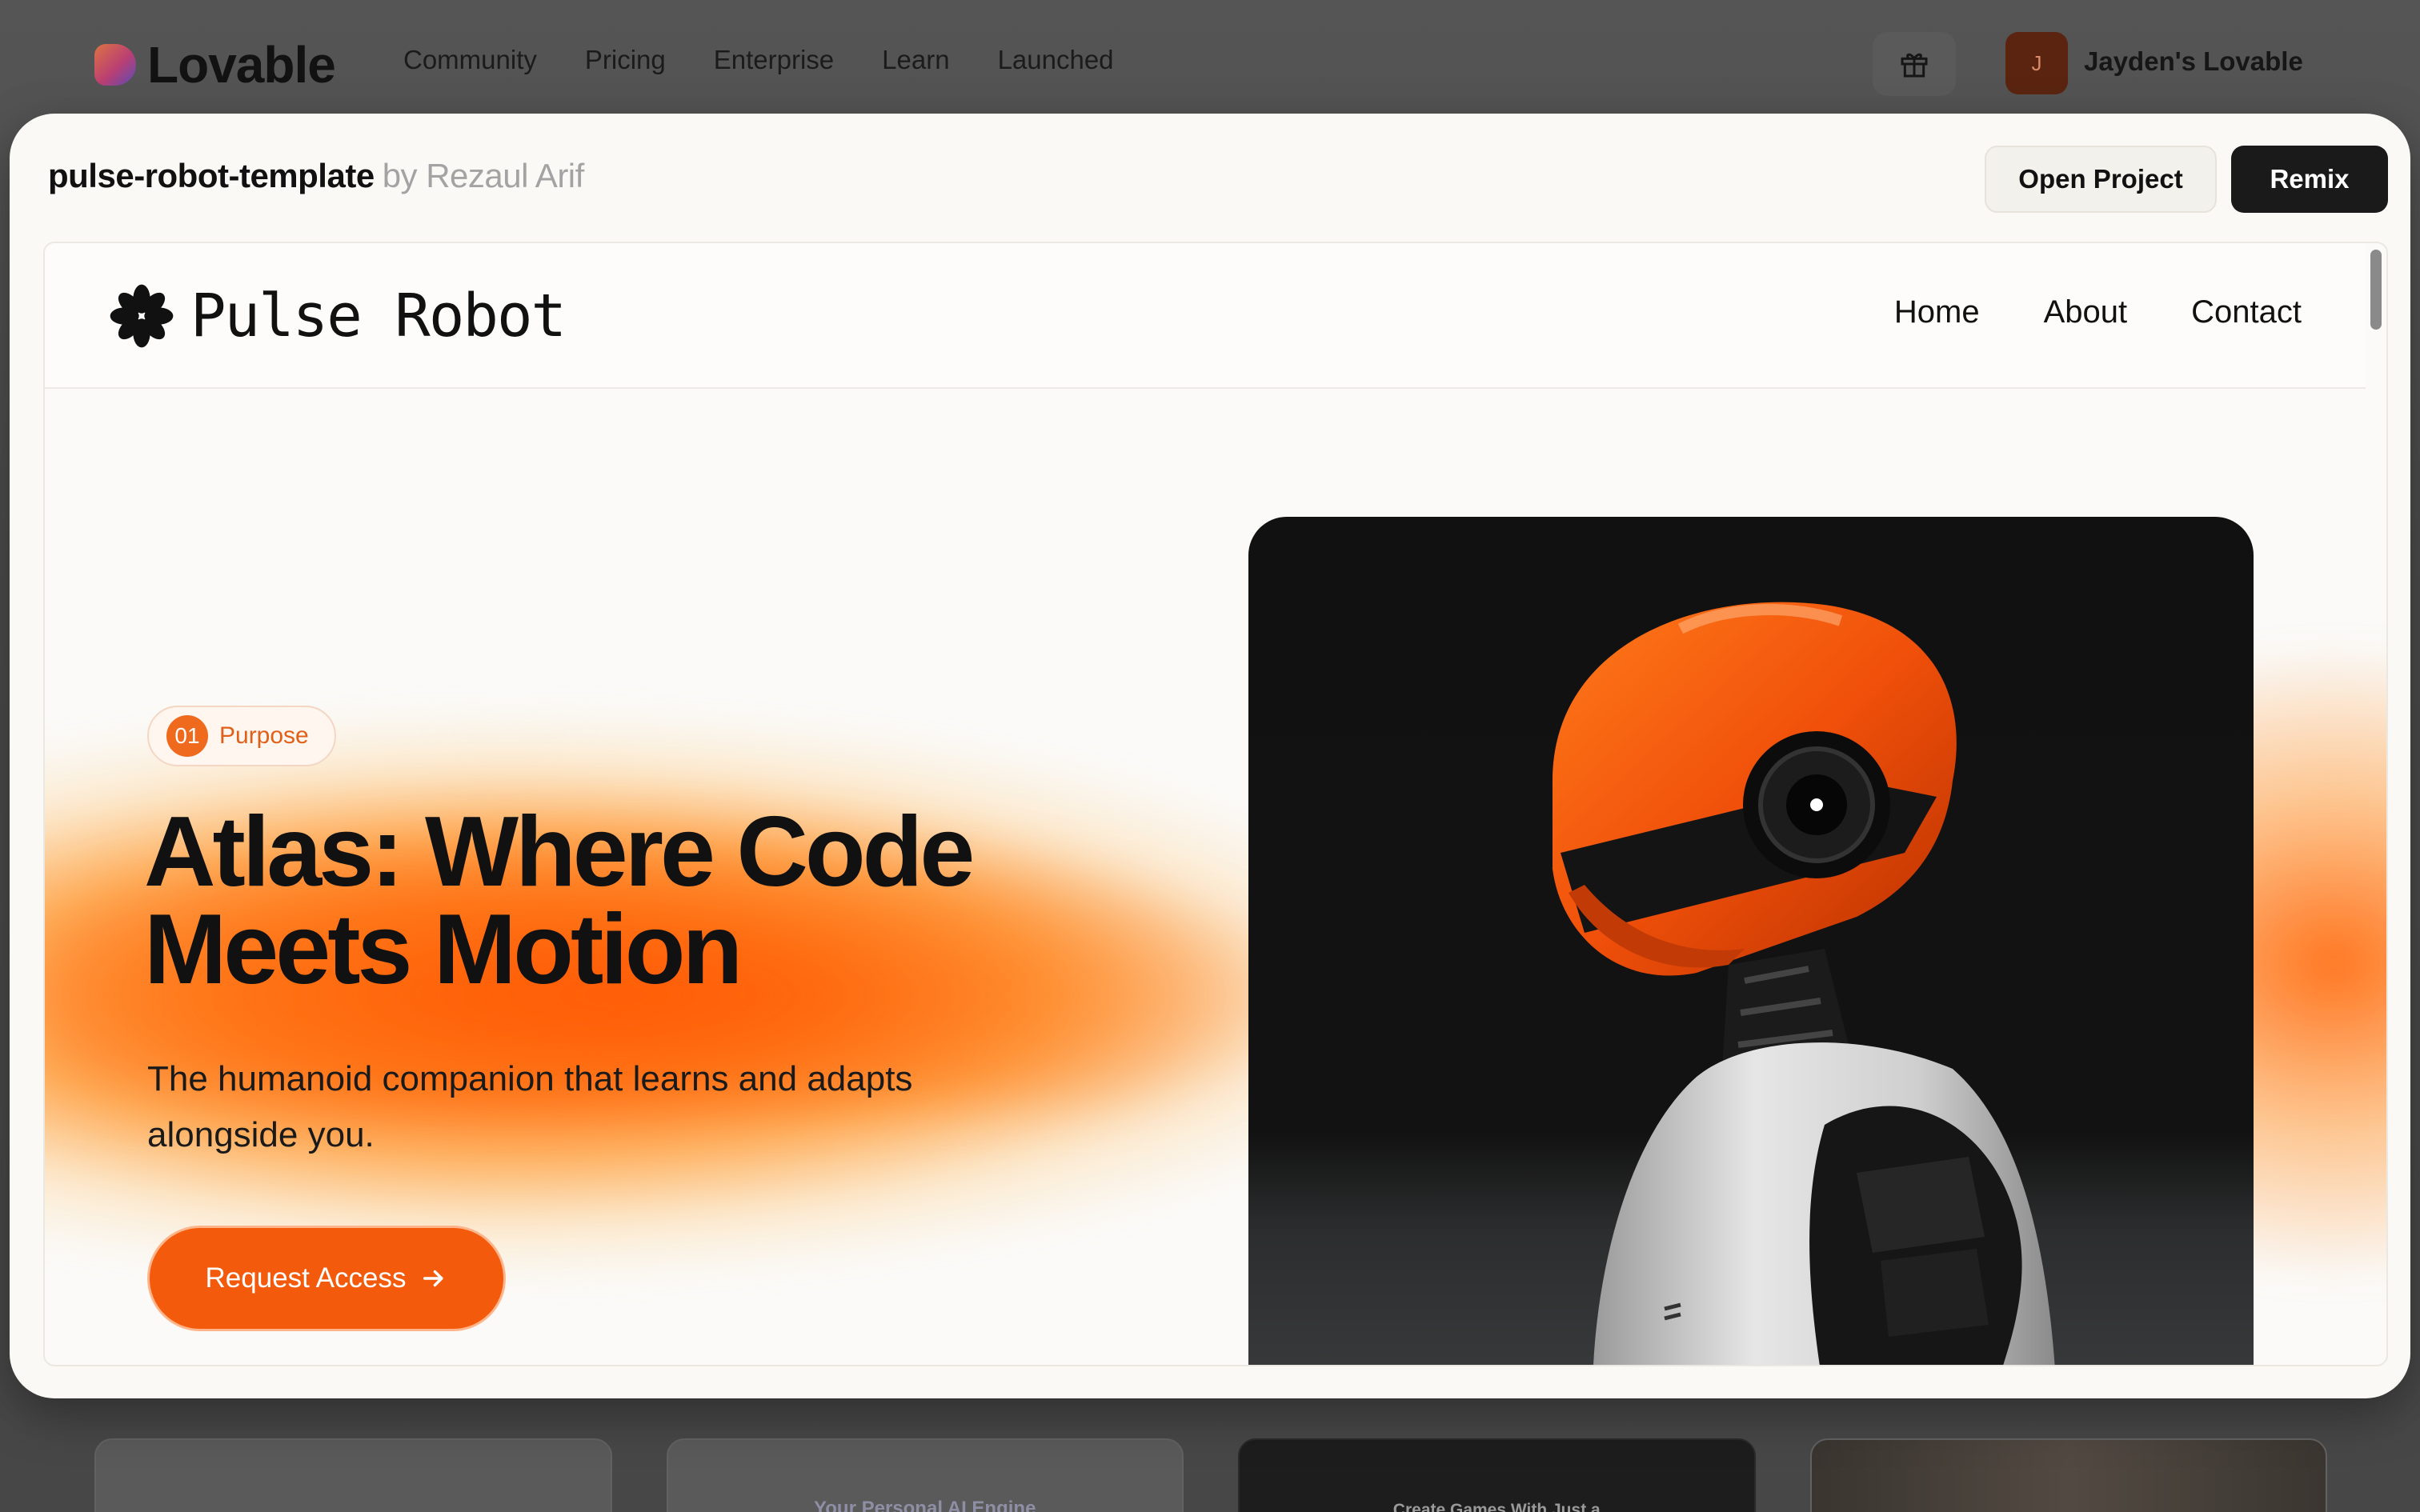 This screenshot has height=1512, width=2420. Describe the element at coordinates (264, 735) in the screenshot. I see `badge-label: Purpose` at that location.